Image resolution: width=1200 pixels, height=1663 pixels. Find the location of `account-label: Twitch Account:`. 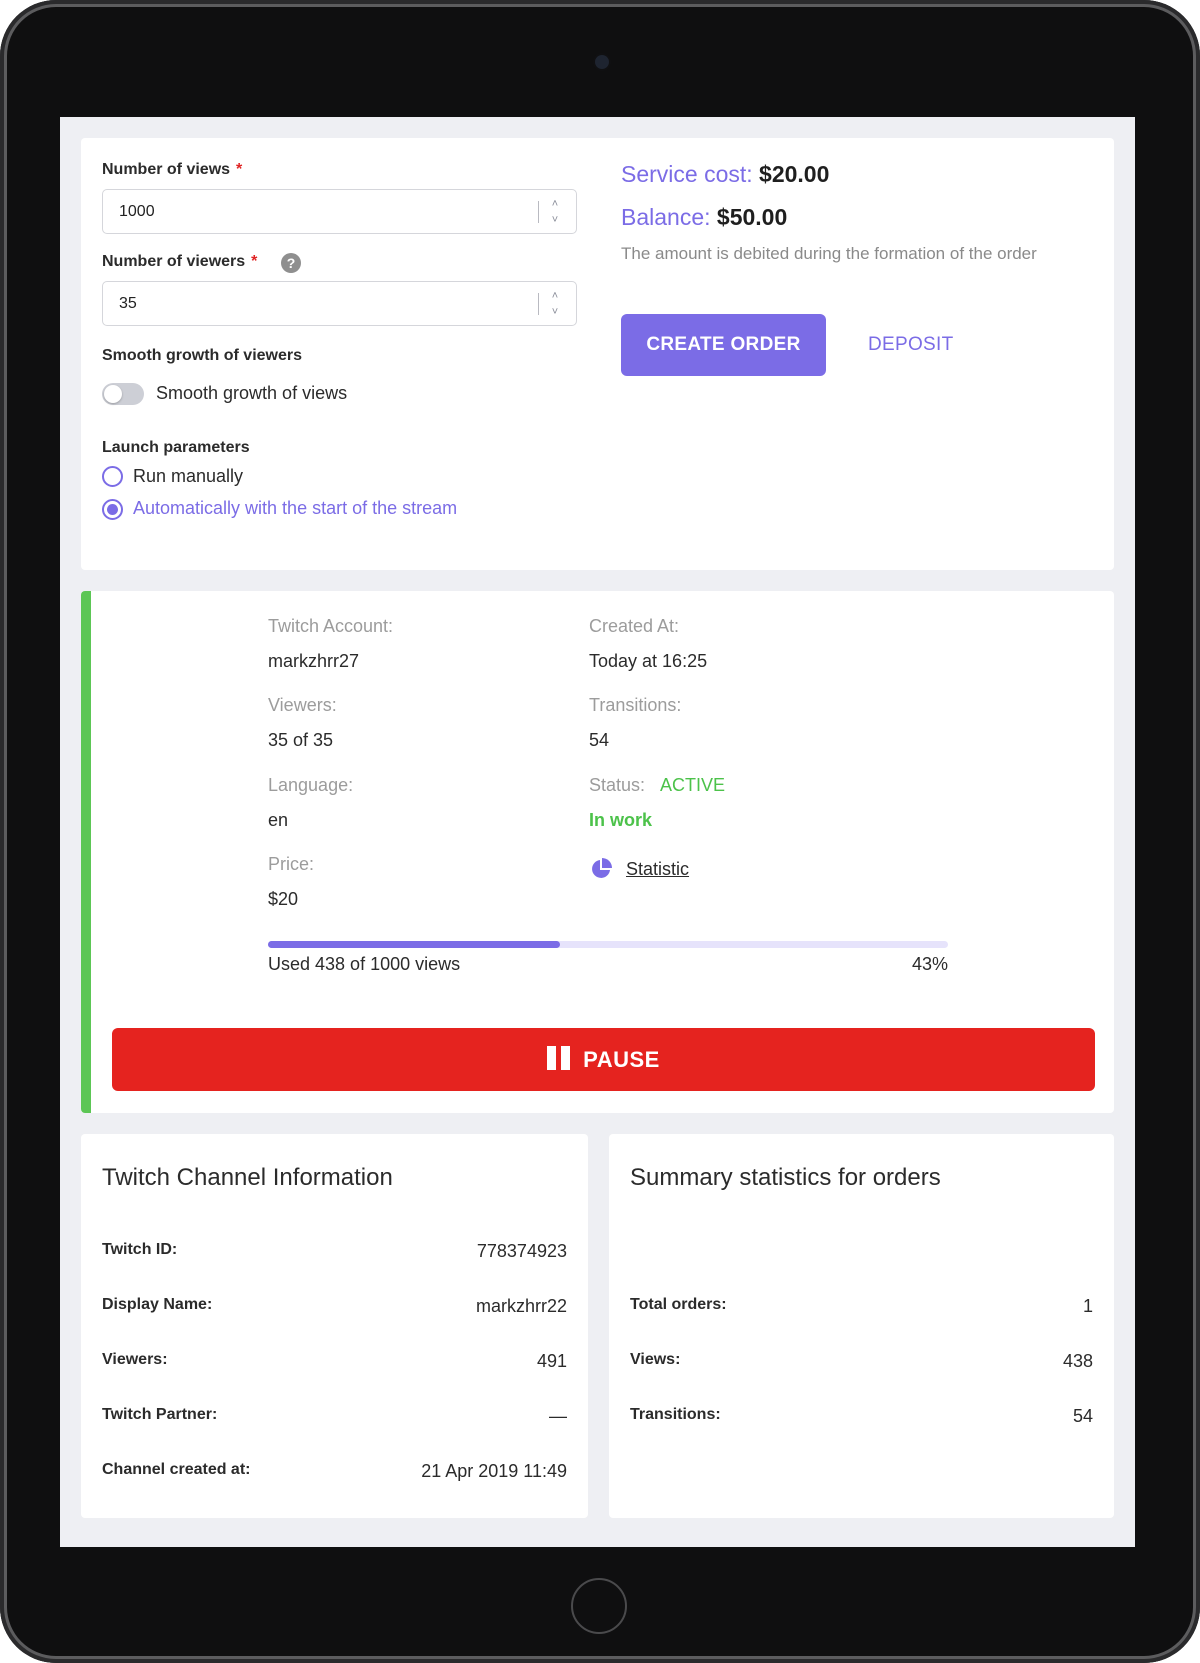

account-label: Twitch Account: is located at coordinates (331, 626).